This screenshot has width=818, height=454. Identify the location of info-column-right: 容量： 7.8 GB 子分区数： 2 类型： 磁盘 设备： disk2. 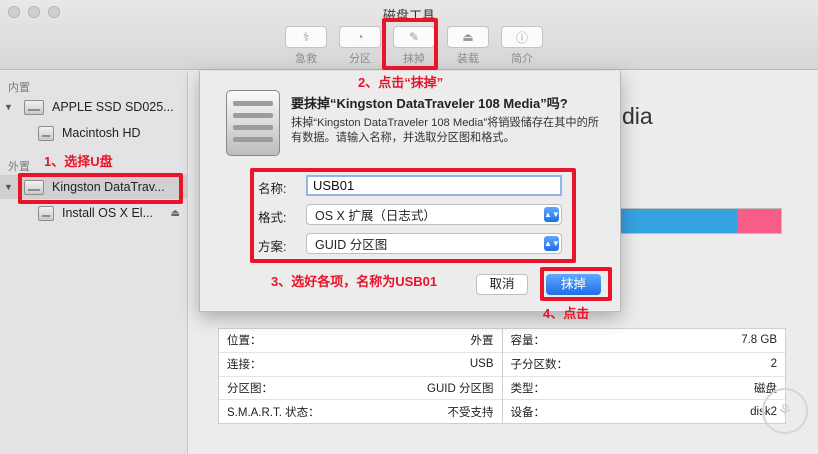
(643, 376).